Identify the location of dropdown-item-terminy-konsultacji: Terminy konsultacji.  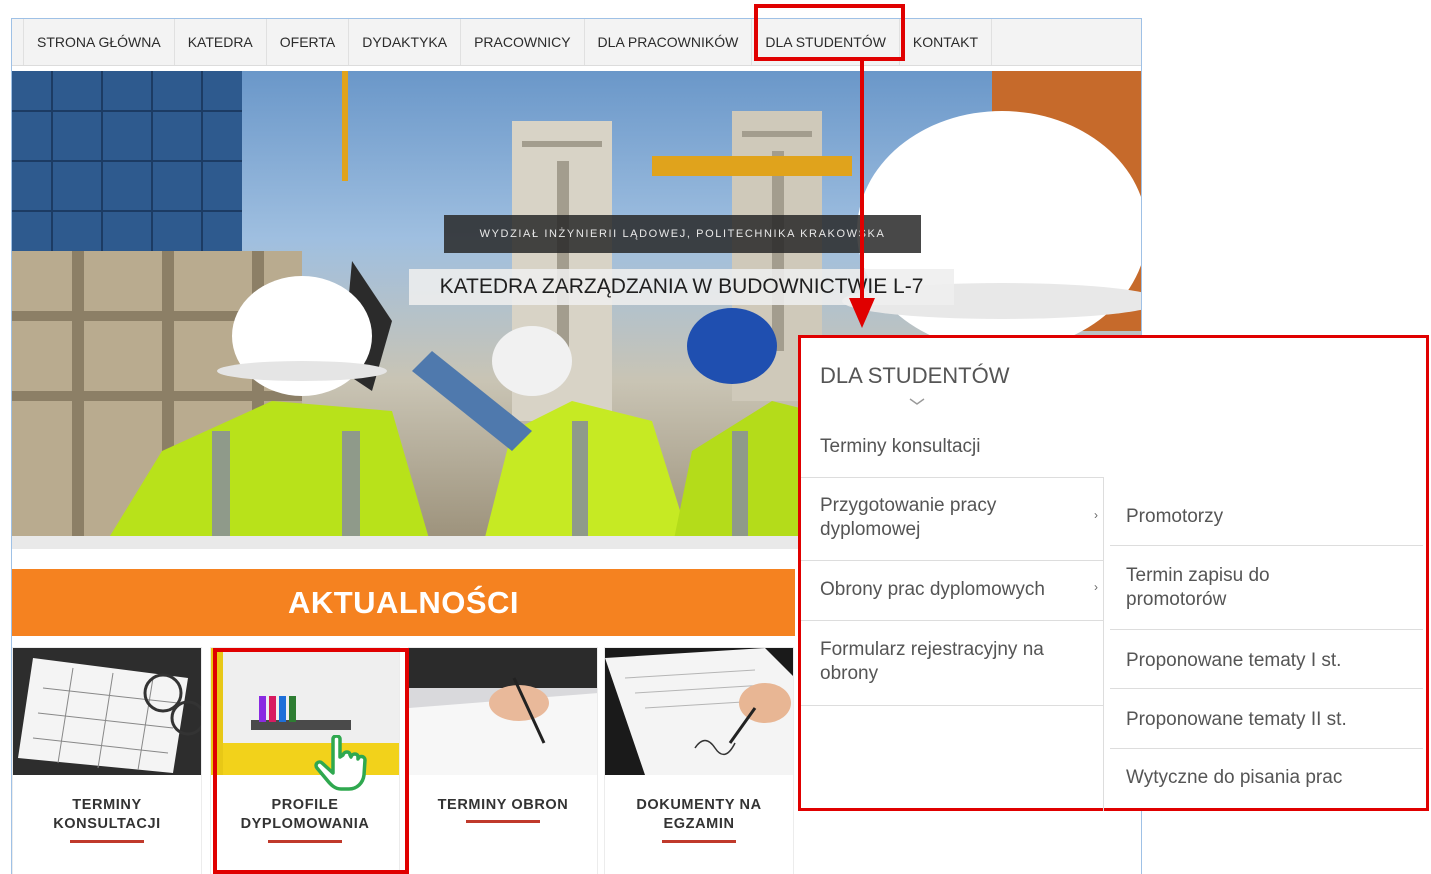
(900, 447).